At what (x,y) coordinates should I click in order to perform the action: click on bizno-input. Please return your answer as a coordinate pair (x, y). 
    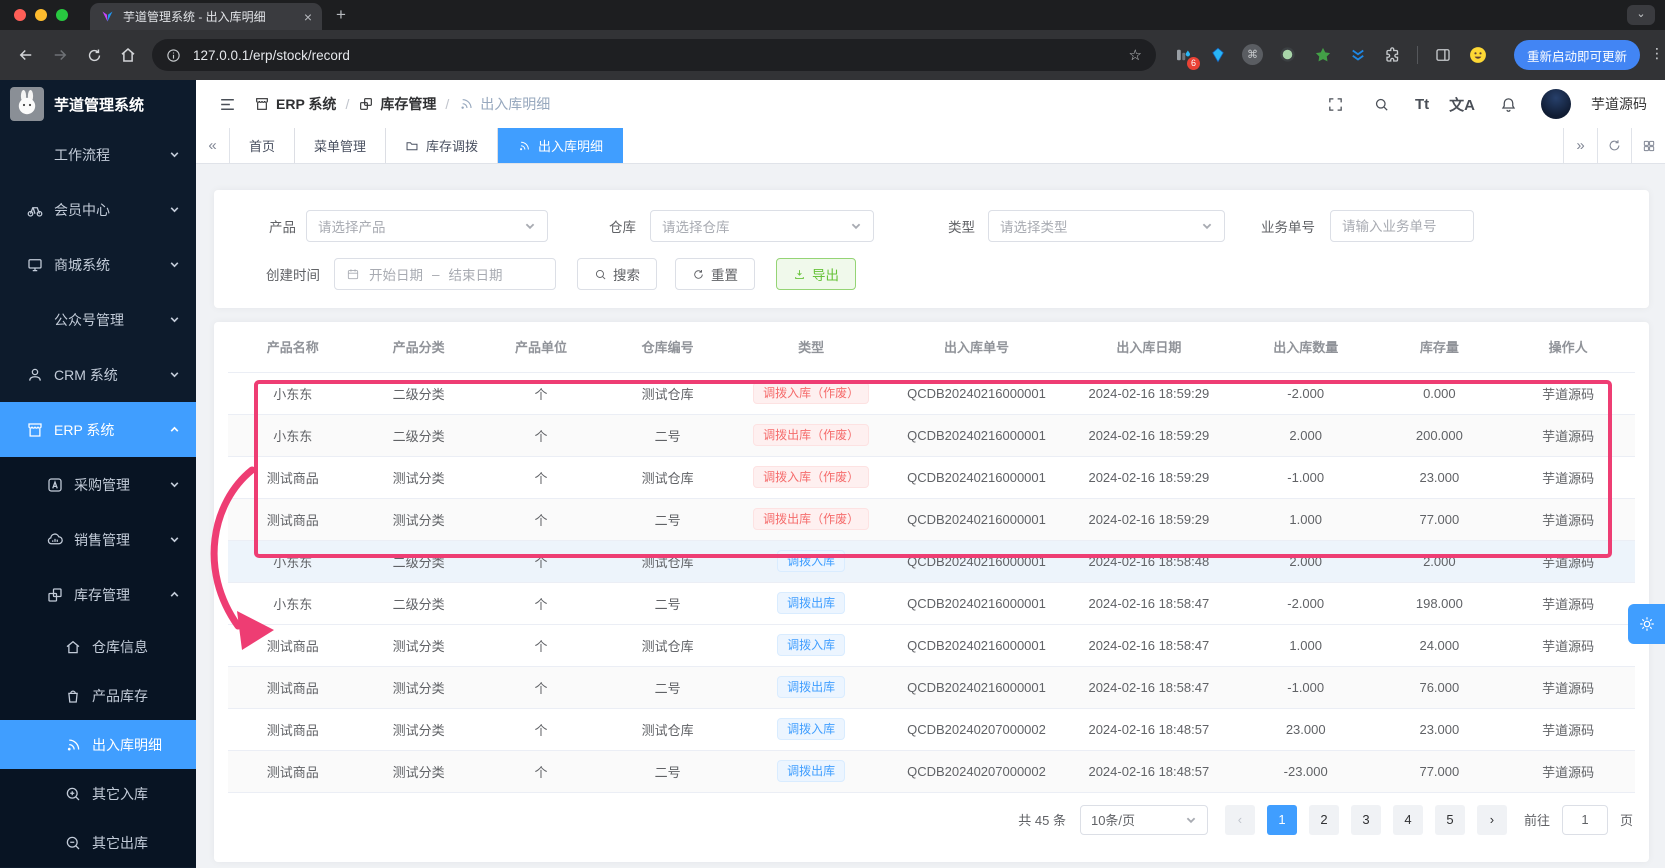
    Looking at the image, I should click on (1402, 226).